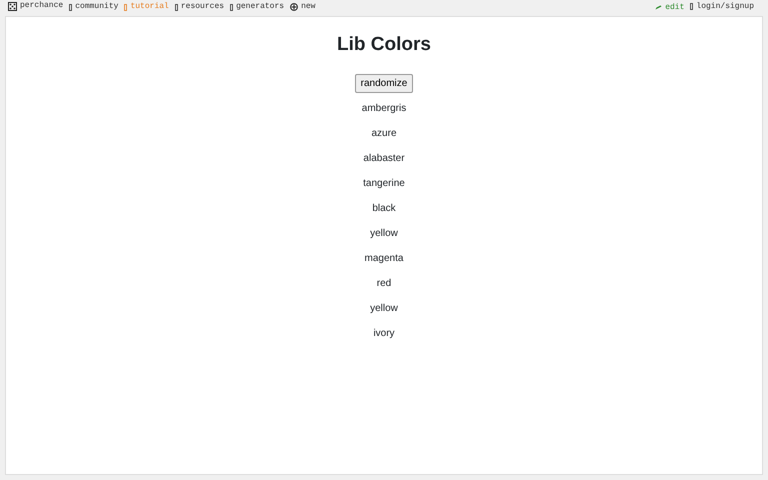 This screenshot has height=480, width=768. Describe the element at coordinates (199, 7) in the screenshot. I see `nav-link: resources` at that location.